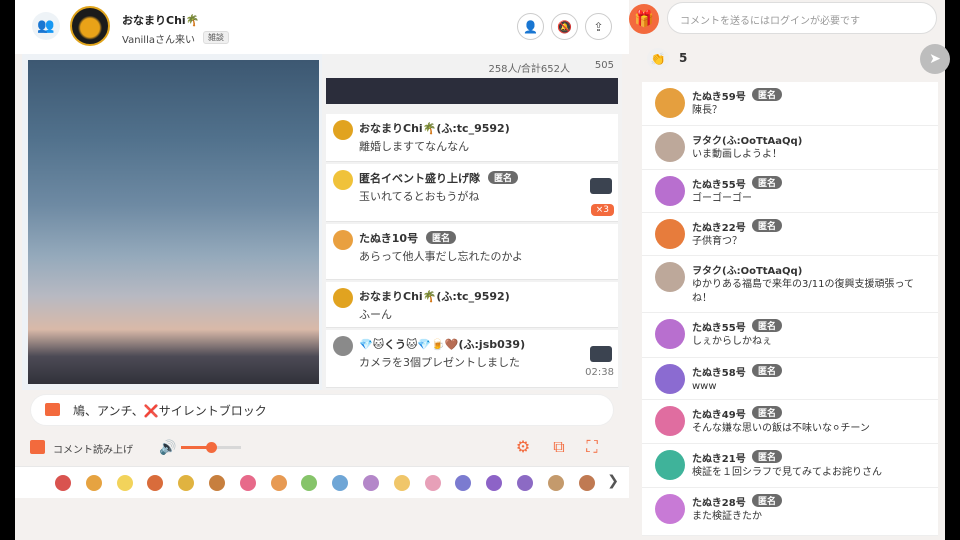  What do you see at coordinates (613, 481) in the screenshot?
I see `chevron-right-icon: ❯` at bounding box center [613, 481].